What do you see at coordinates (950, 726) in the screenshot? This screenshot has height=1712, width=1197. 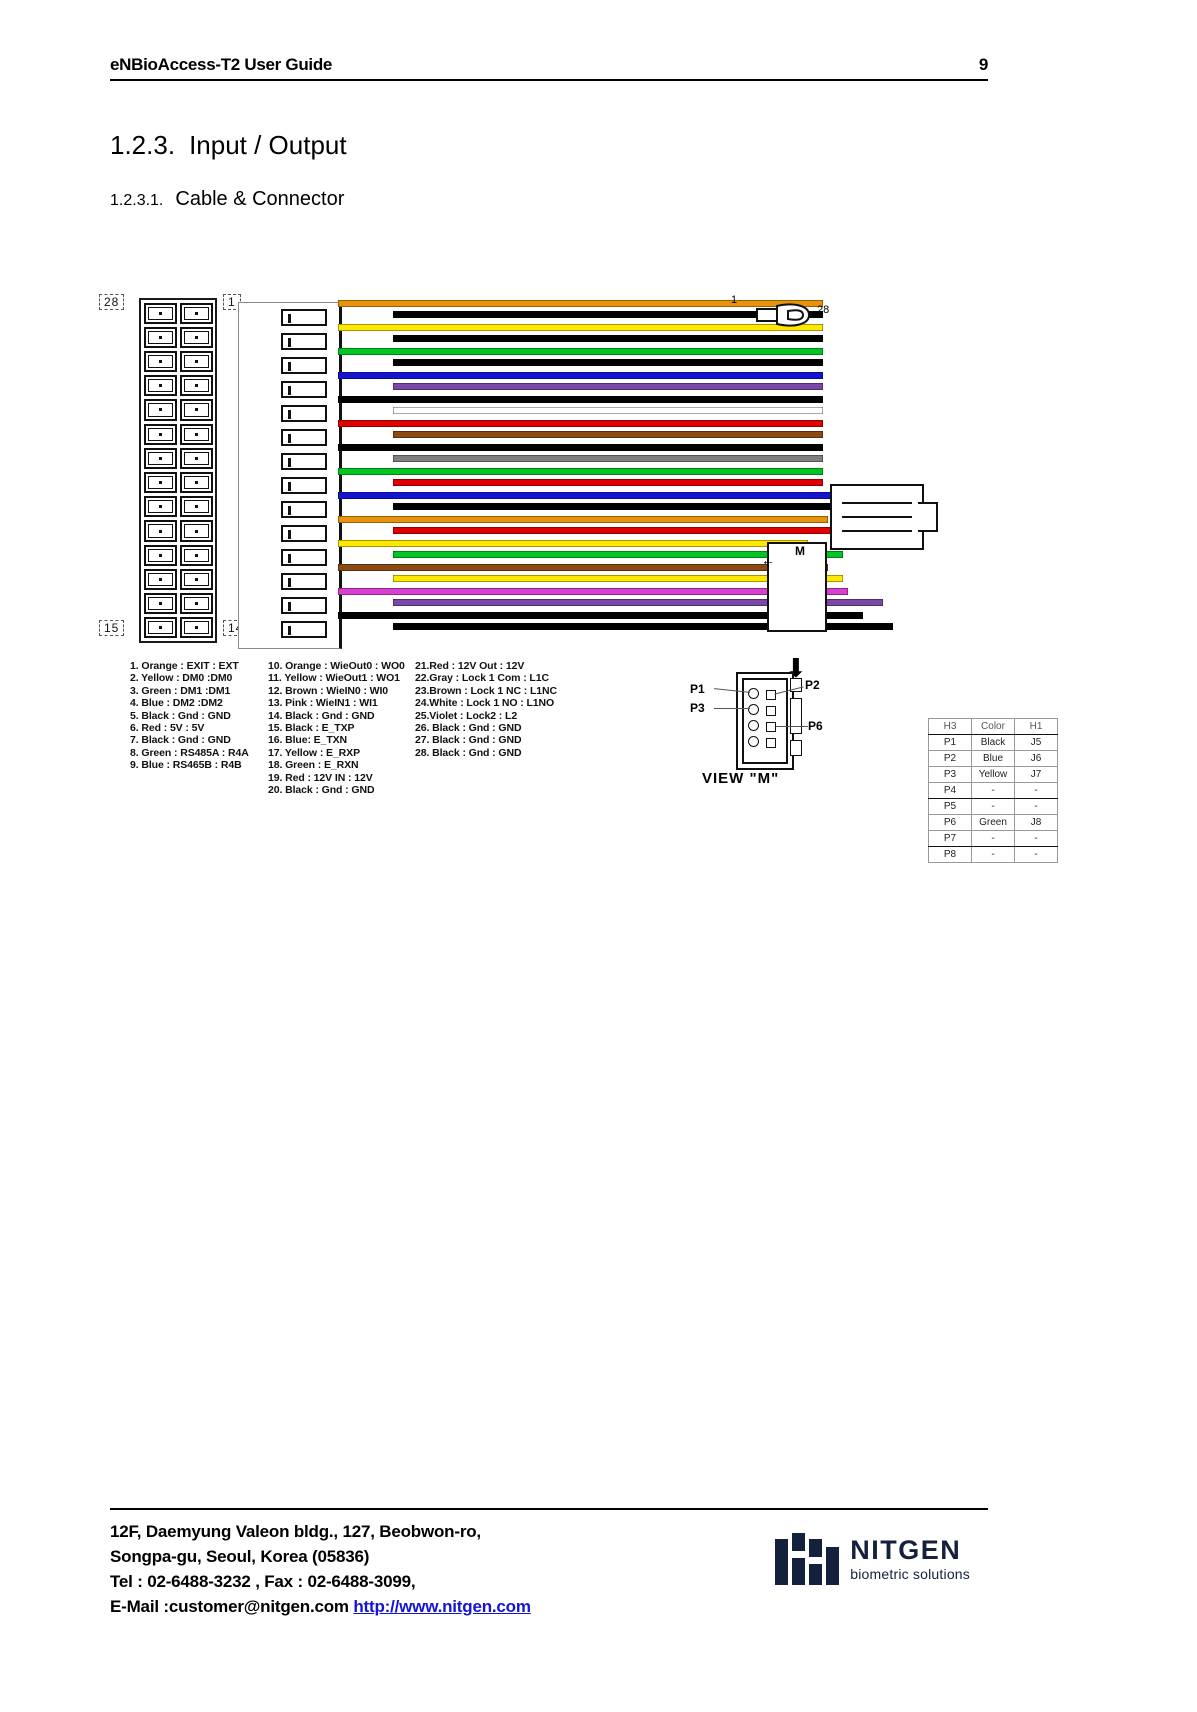 I see `table-header-h3: H3` at bounding box center [950, 726].